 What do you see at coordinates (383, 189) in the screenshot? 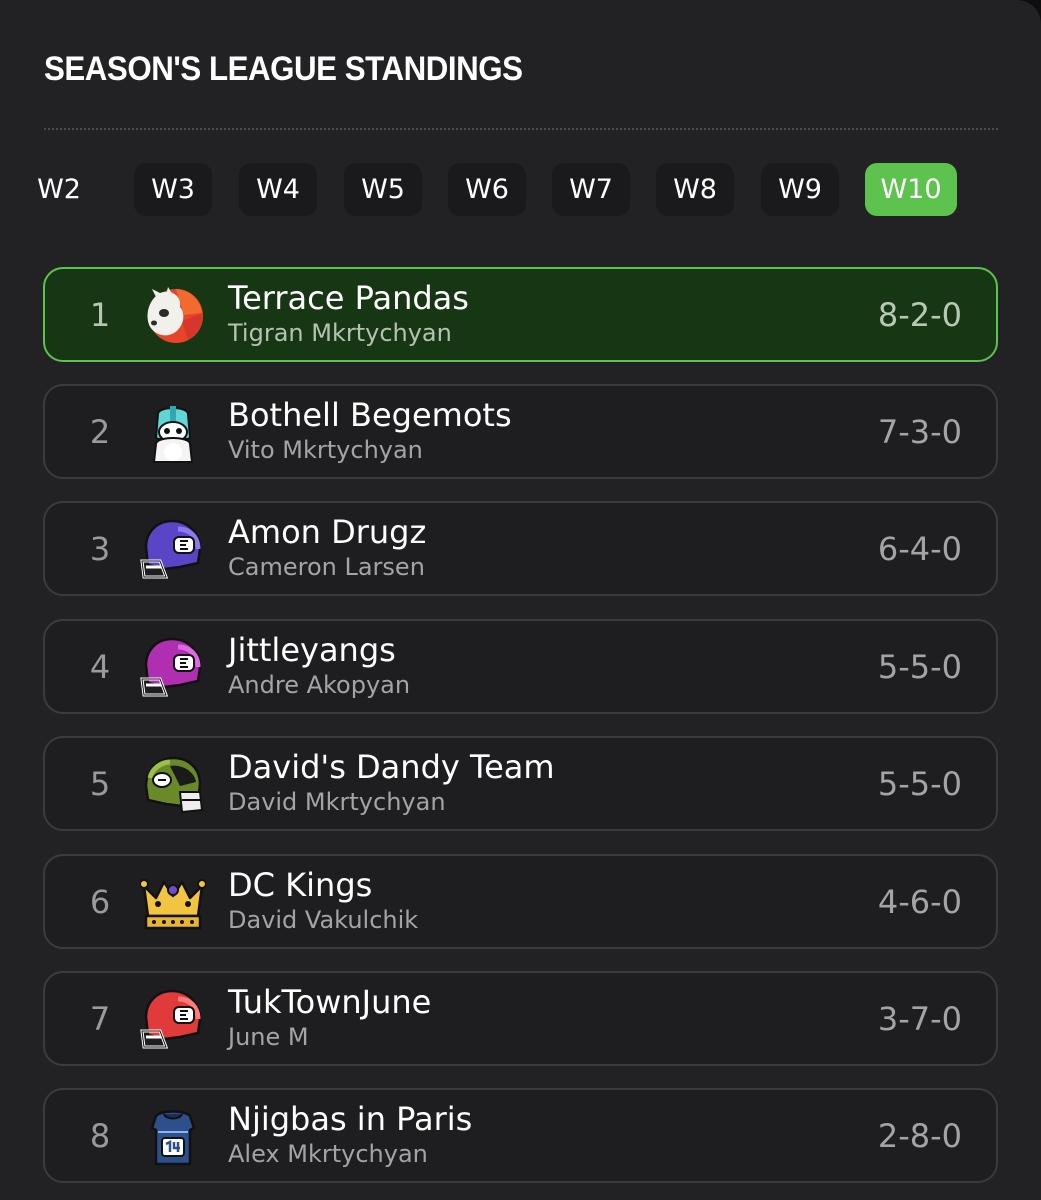
I see `week-tab-w5: W5` at bounding box center [383, 189].